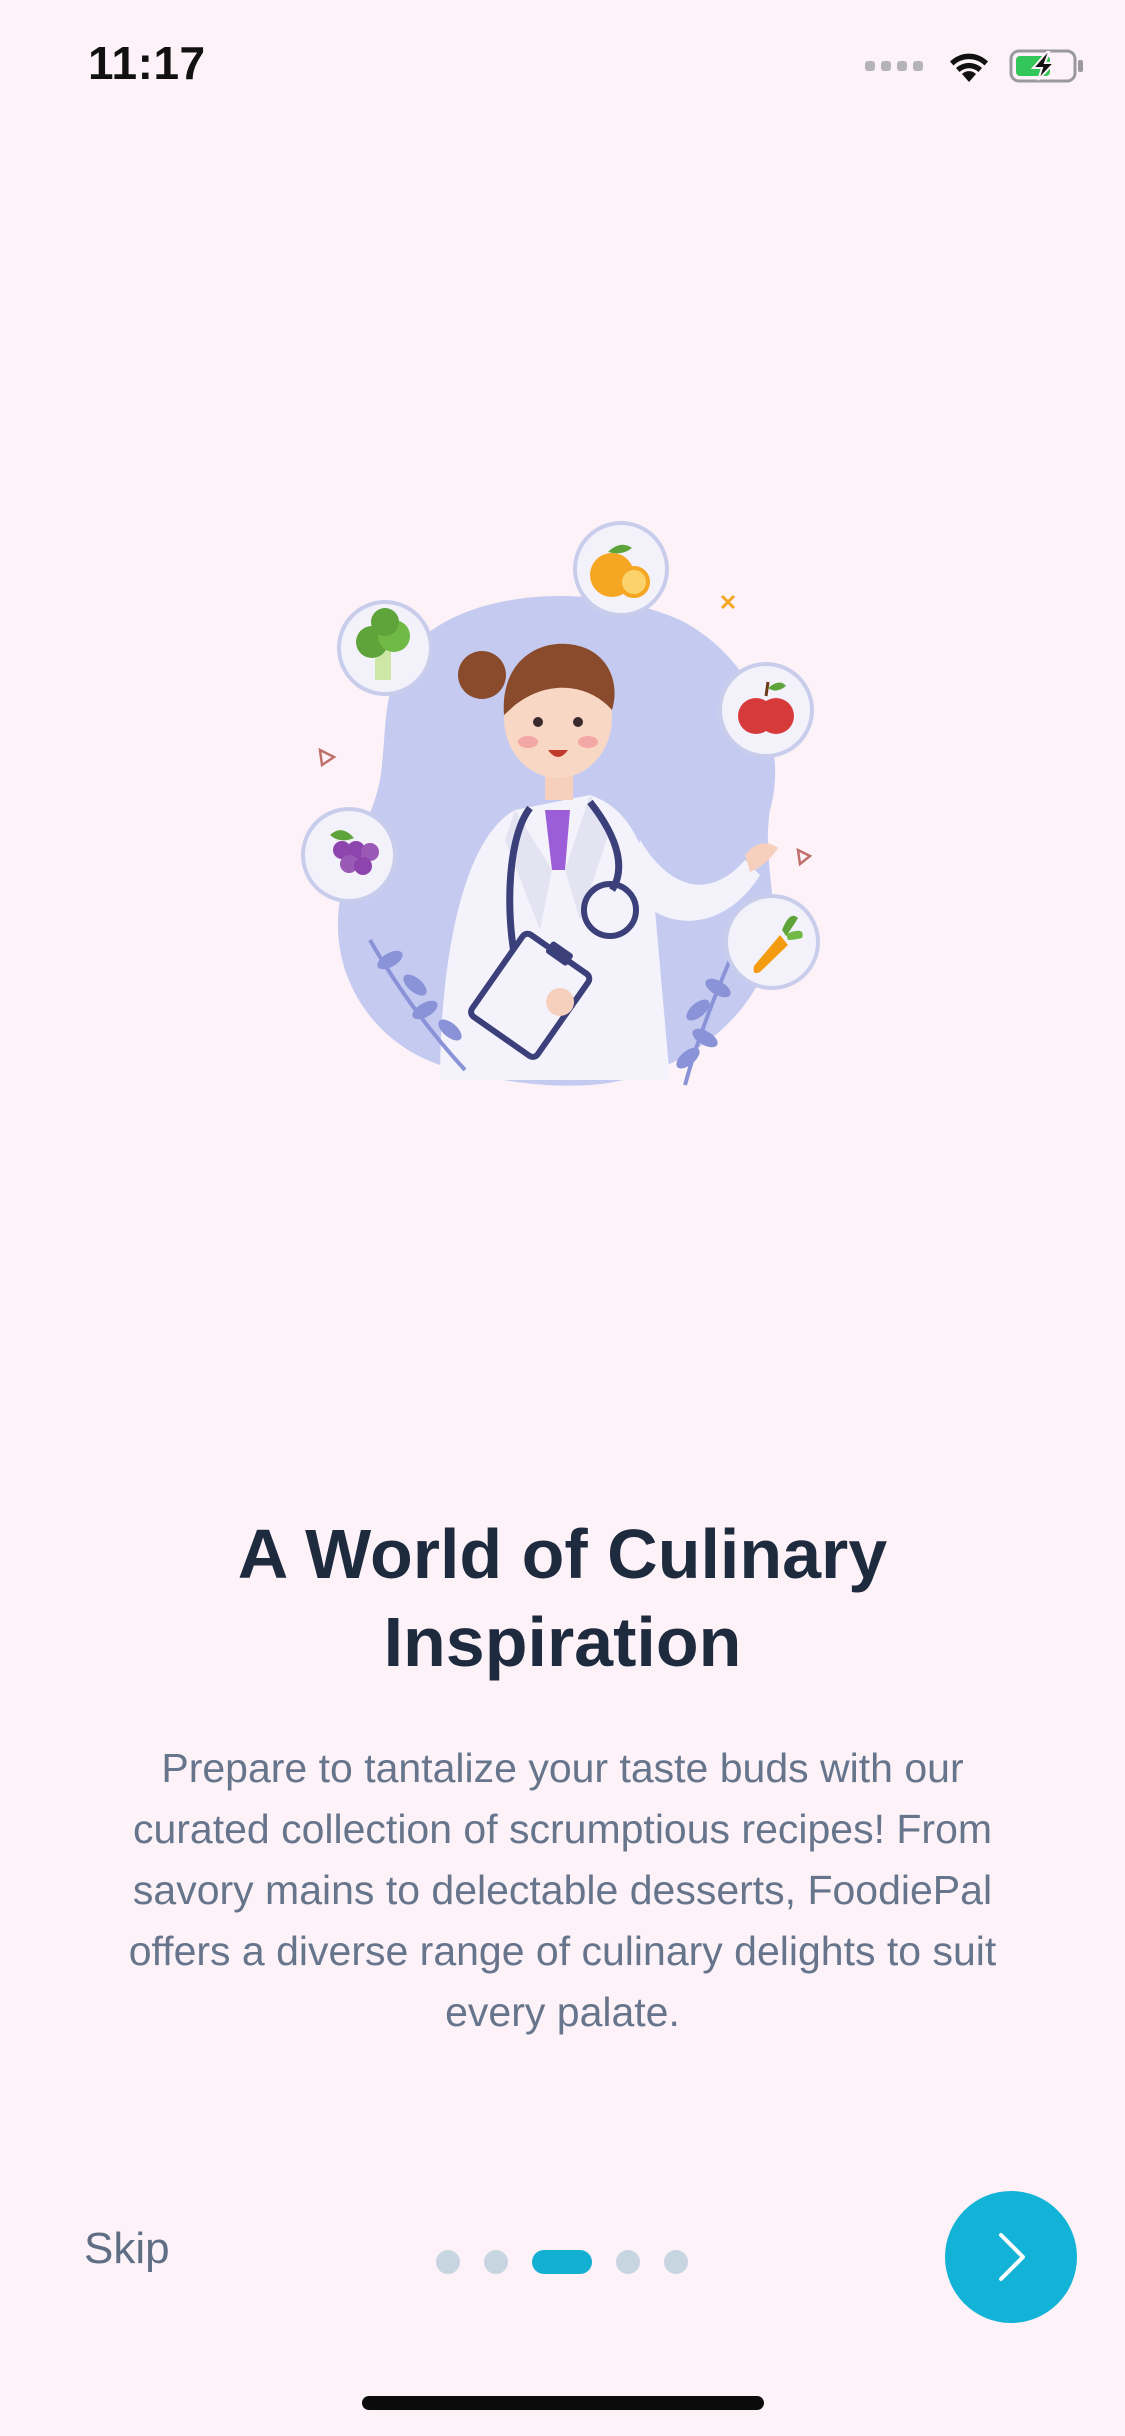 Image resolution: width=1125 pixels, height=2436 pixels. I want to click on apple-icon, so click(766, 710).